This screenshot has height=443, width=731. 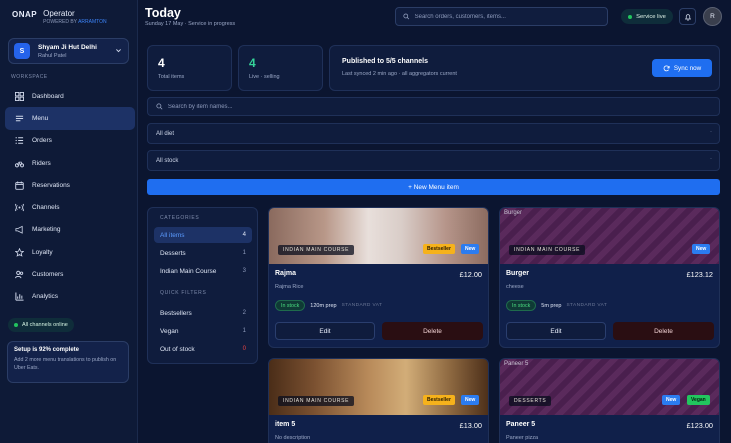 What do you see at coordinates (171, 77) in the screenshot?
I see `total-items-label: Total items` at bounding box center [171, 77].